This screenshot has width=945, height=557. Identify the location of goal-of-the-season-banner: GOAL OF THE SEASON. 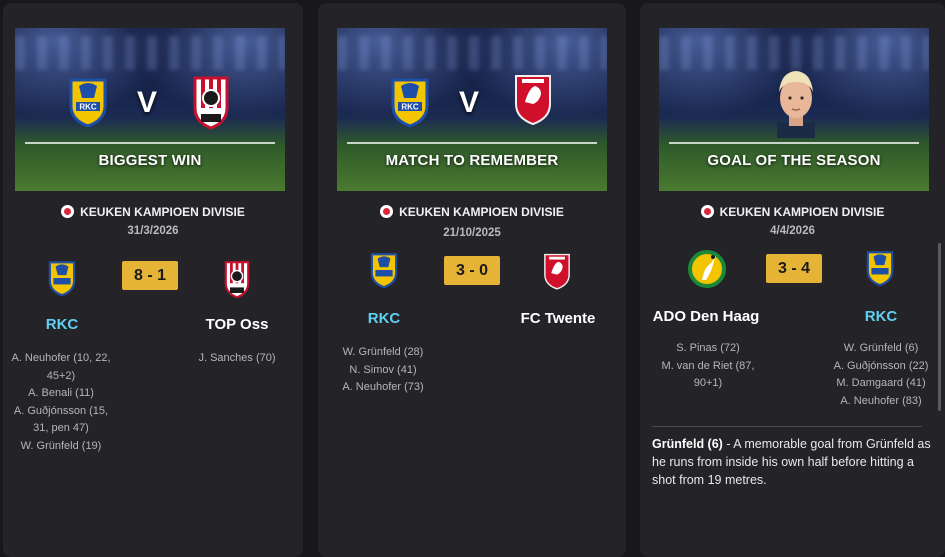
(794, 109).